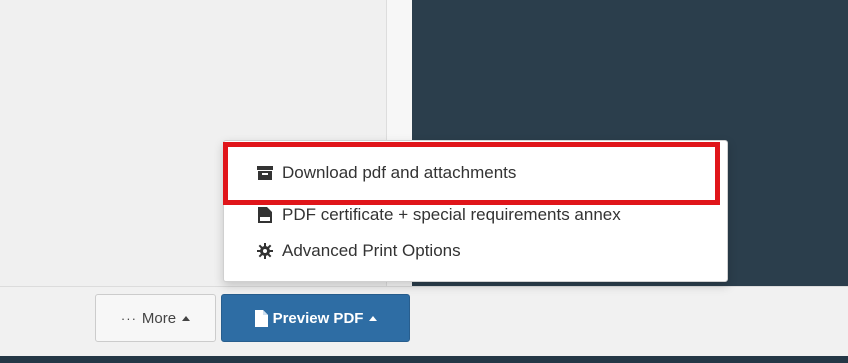 This screenshot has height=363, width=848. What do you see at coordinates (265, 215) in the screenshot?
I see `pdf-file-icon` at bounding box center [265, 215].